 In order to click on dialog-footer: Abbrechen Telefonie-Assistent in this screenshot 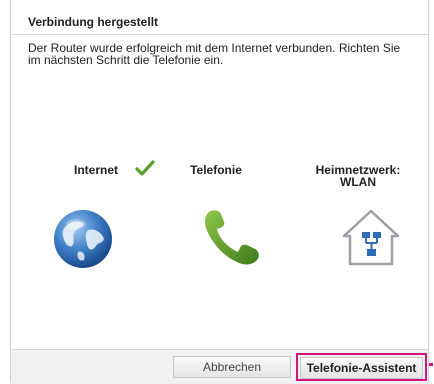, I will do `click(219, 366)`.